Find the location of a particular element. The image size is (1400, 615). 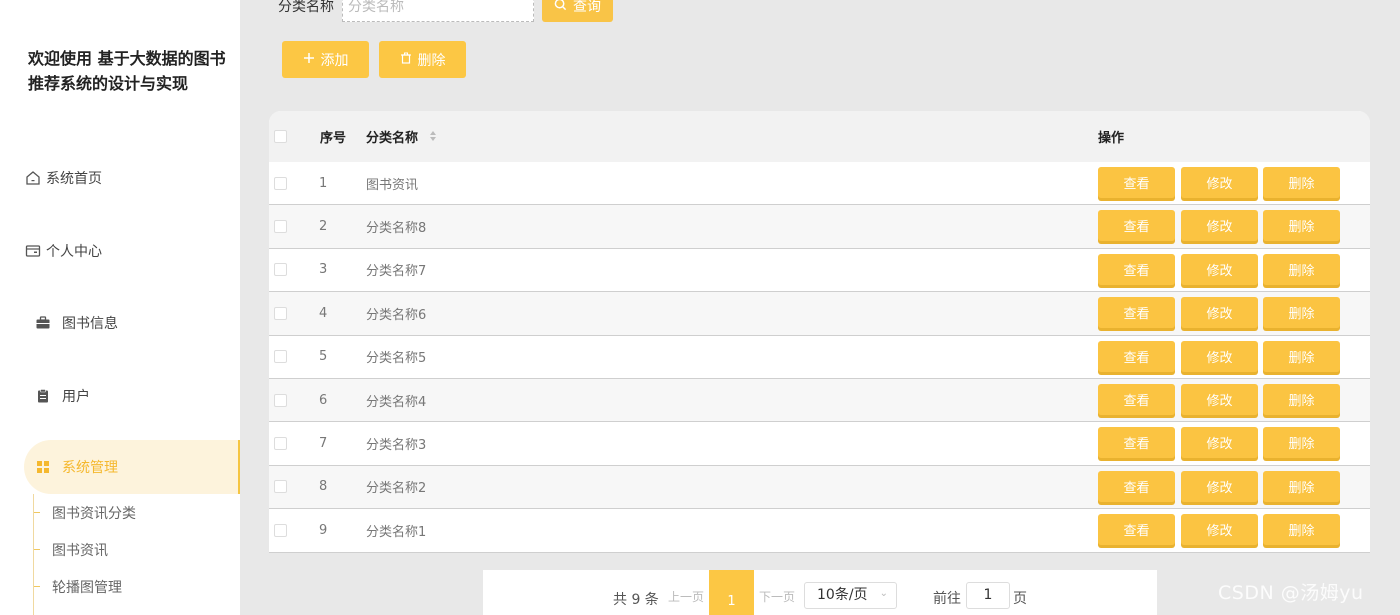

sort-icon is located at coordinates (433, 138).